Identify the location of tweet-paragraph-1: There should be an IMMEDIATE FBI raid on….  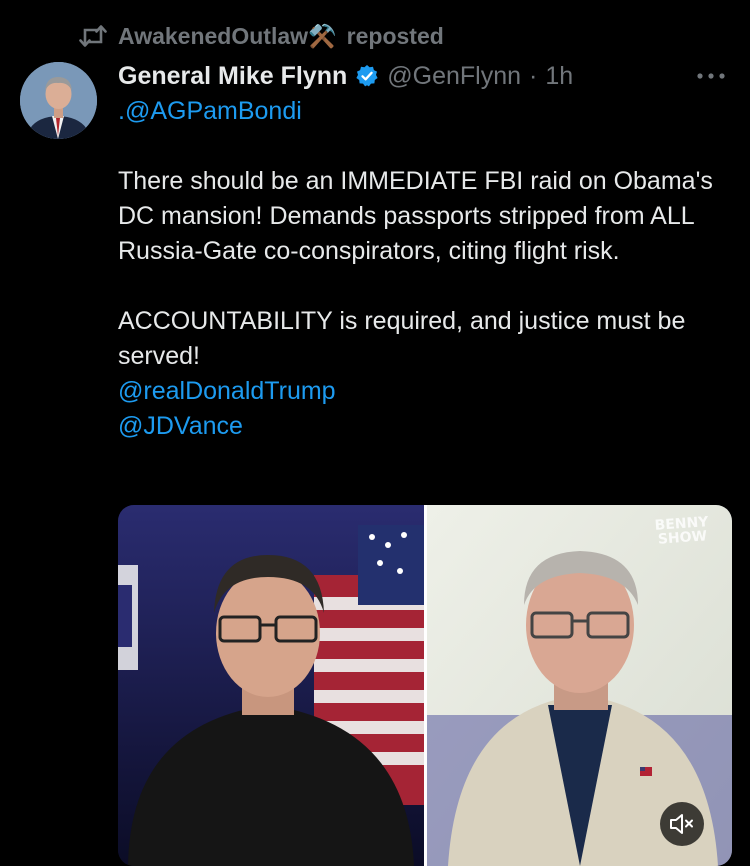
(415, 216).